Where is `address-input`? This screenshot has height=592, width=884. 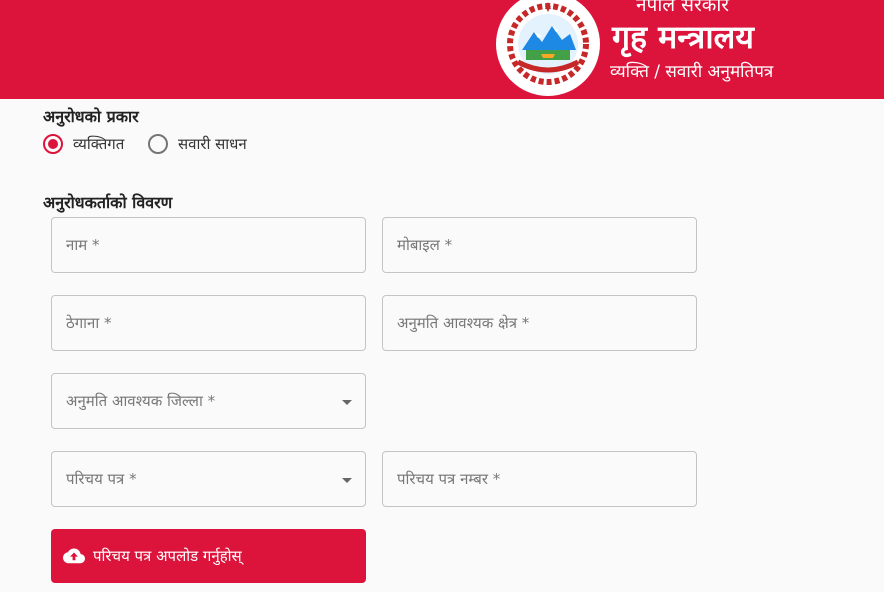
address-input is located at coordinates (208, 323).